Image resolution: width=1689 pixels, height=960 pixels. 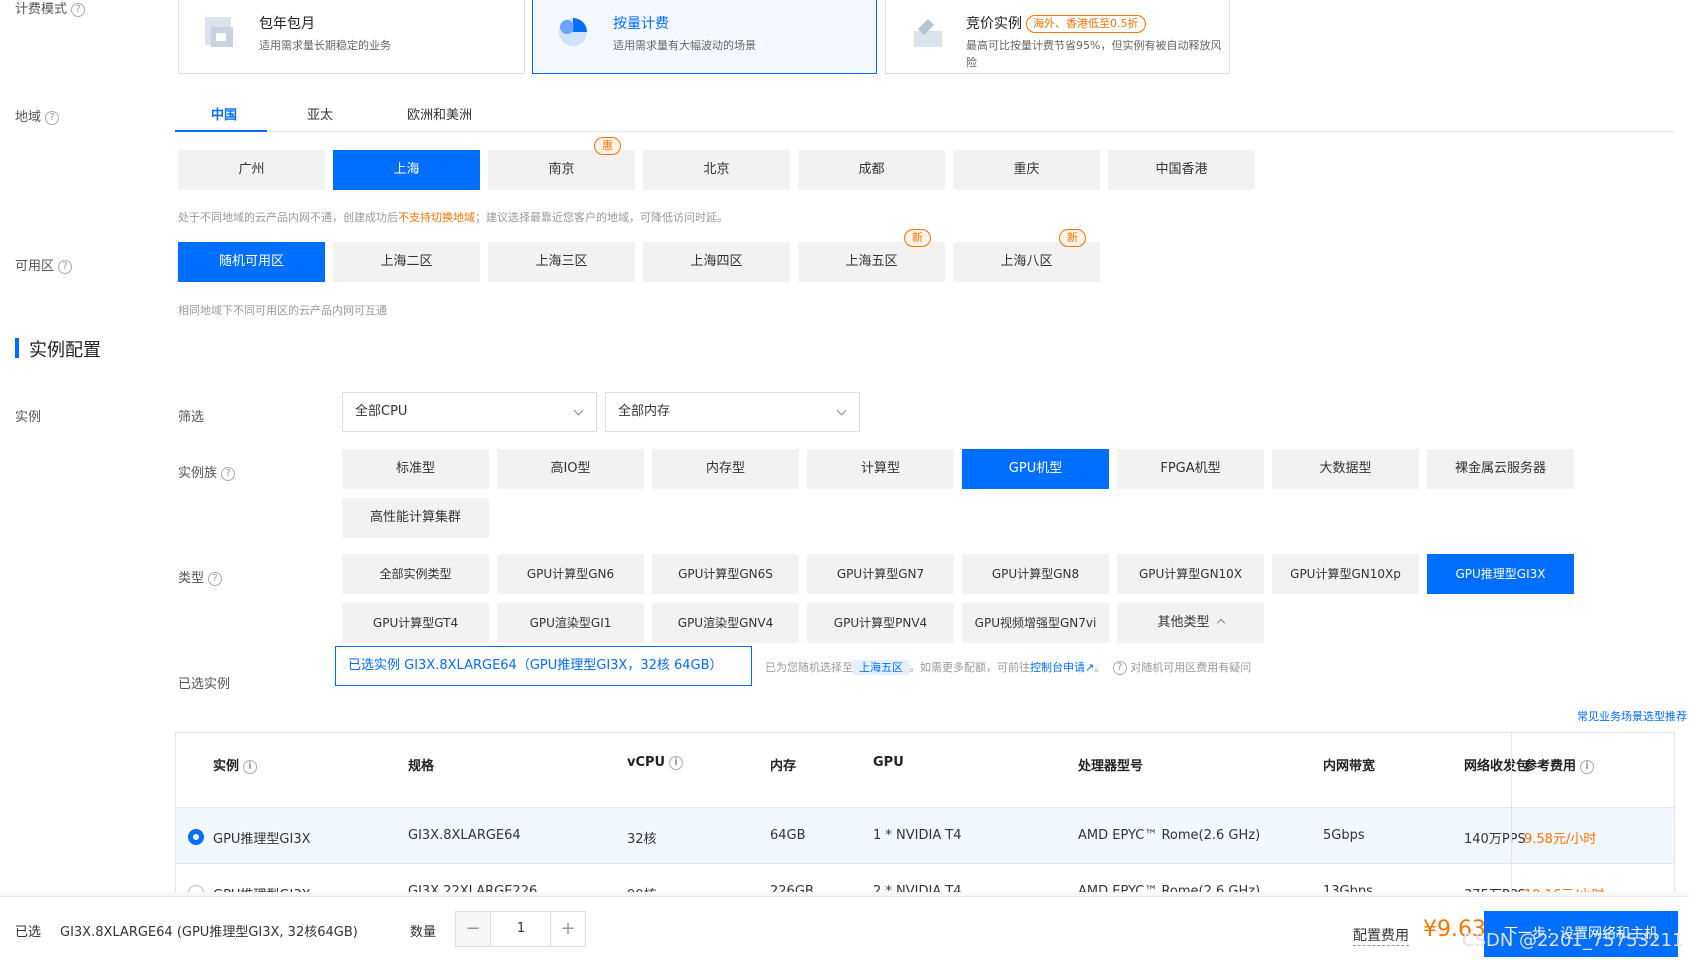 I want to click on billing-card-desc: 适用需求量长期稳定的业务, so click(x=325, y=45).